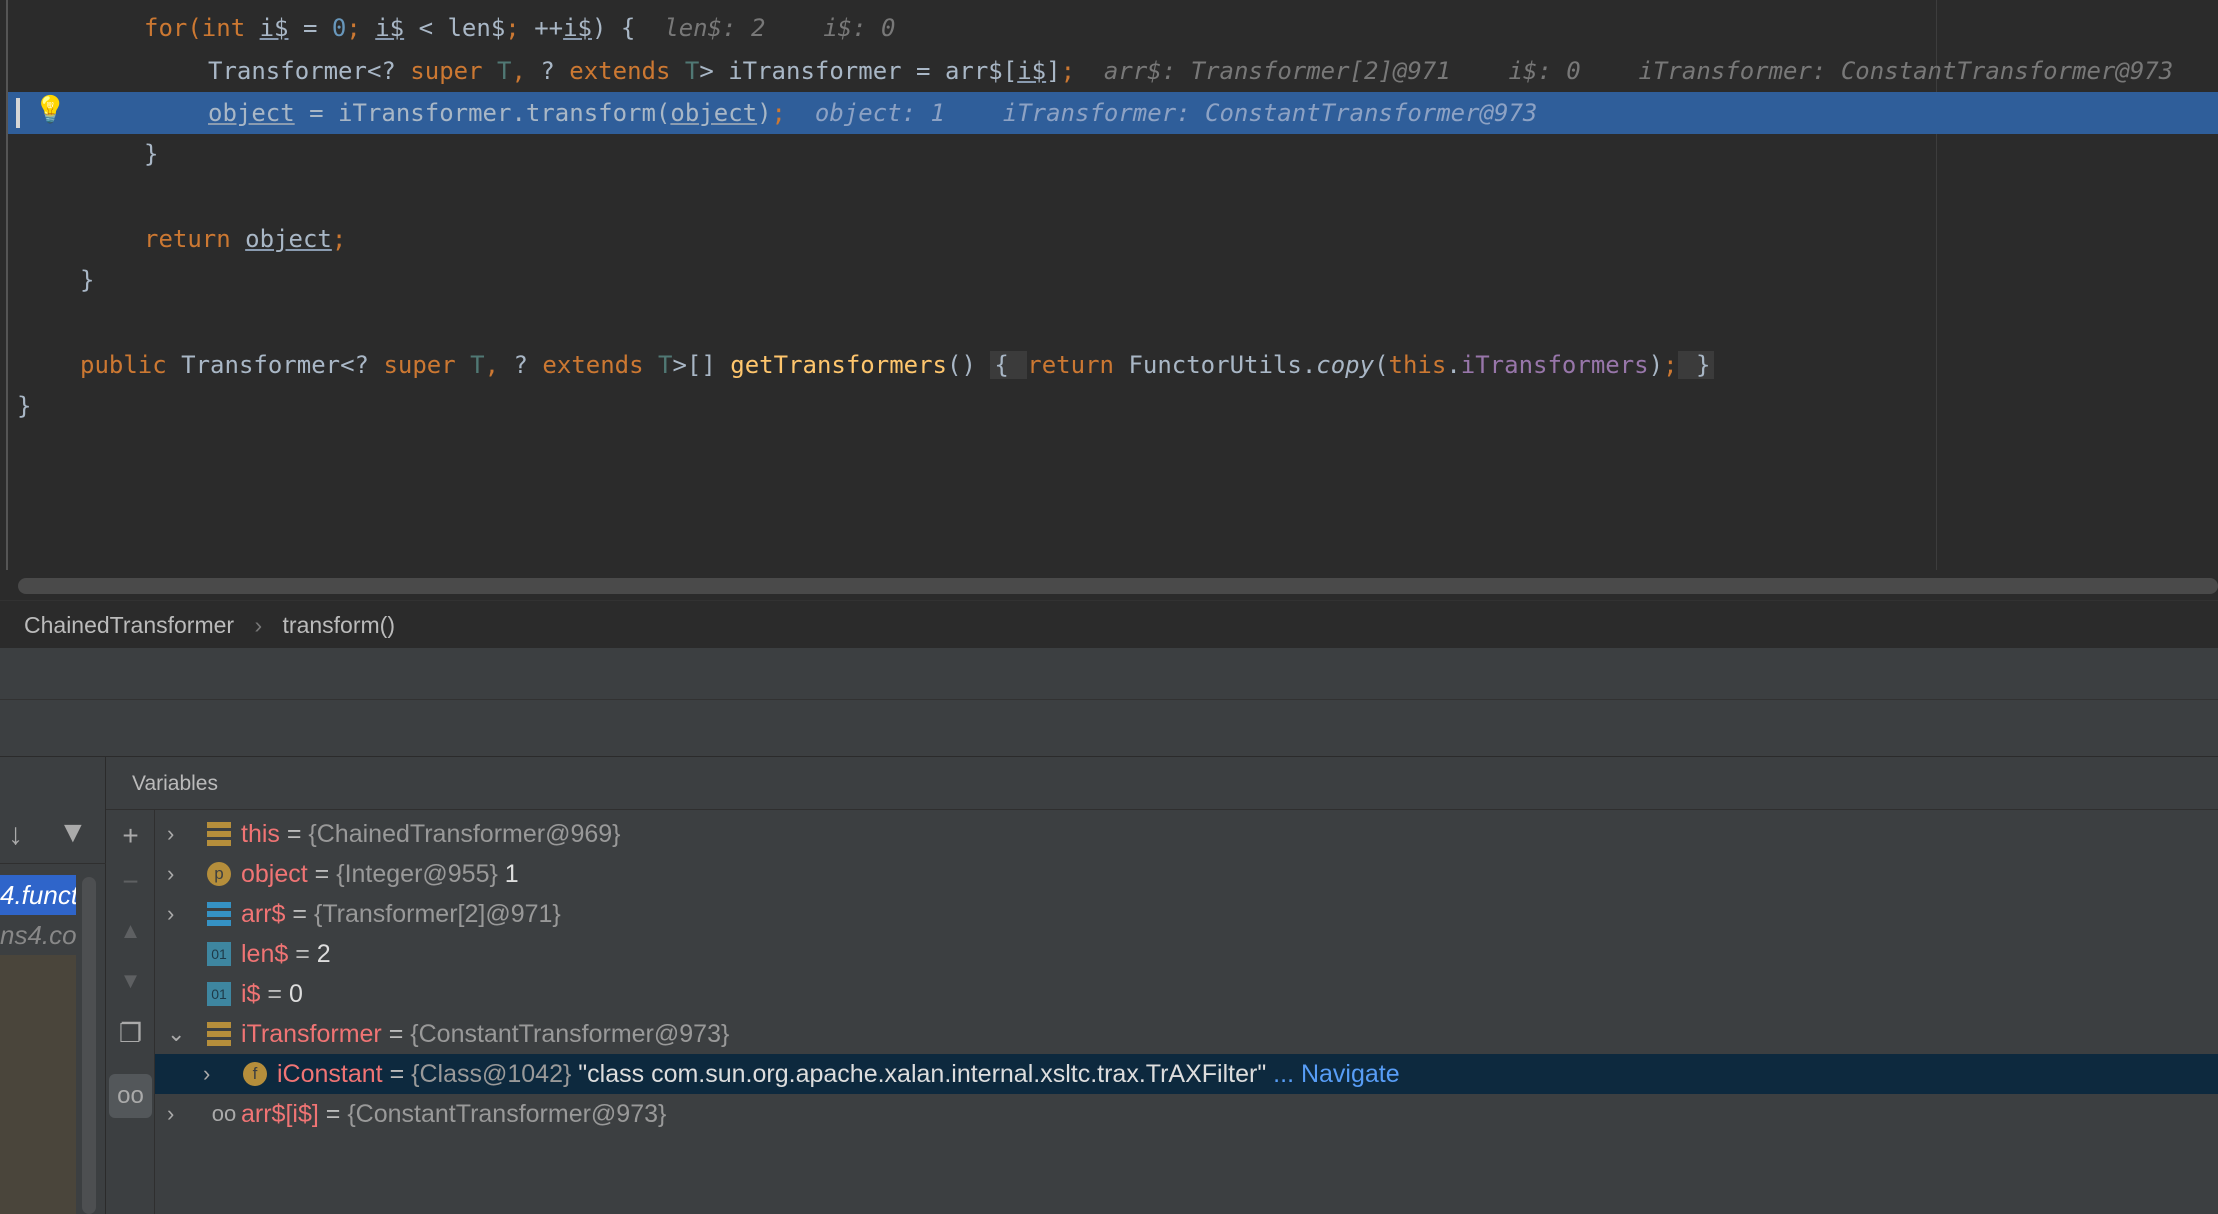 The width and height of the screenshot is (2218, 1214). I want to click on frame-item: ns4.comparators, so click(38, 935).